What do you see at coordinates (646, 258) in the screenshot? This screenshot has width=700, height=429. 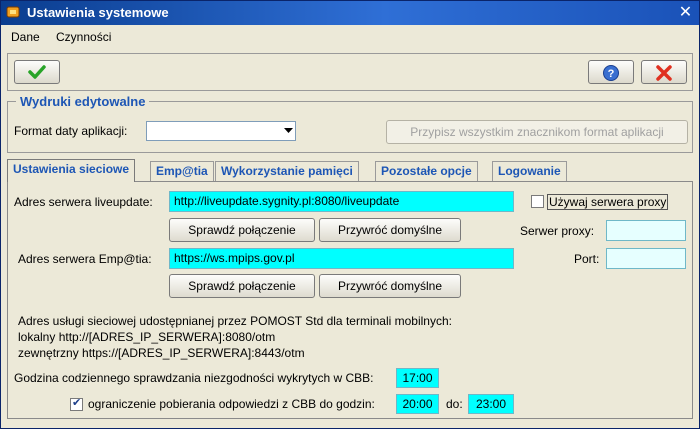 I see `port-field` at bounding box center [646, 258].